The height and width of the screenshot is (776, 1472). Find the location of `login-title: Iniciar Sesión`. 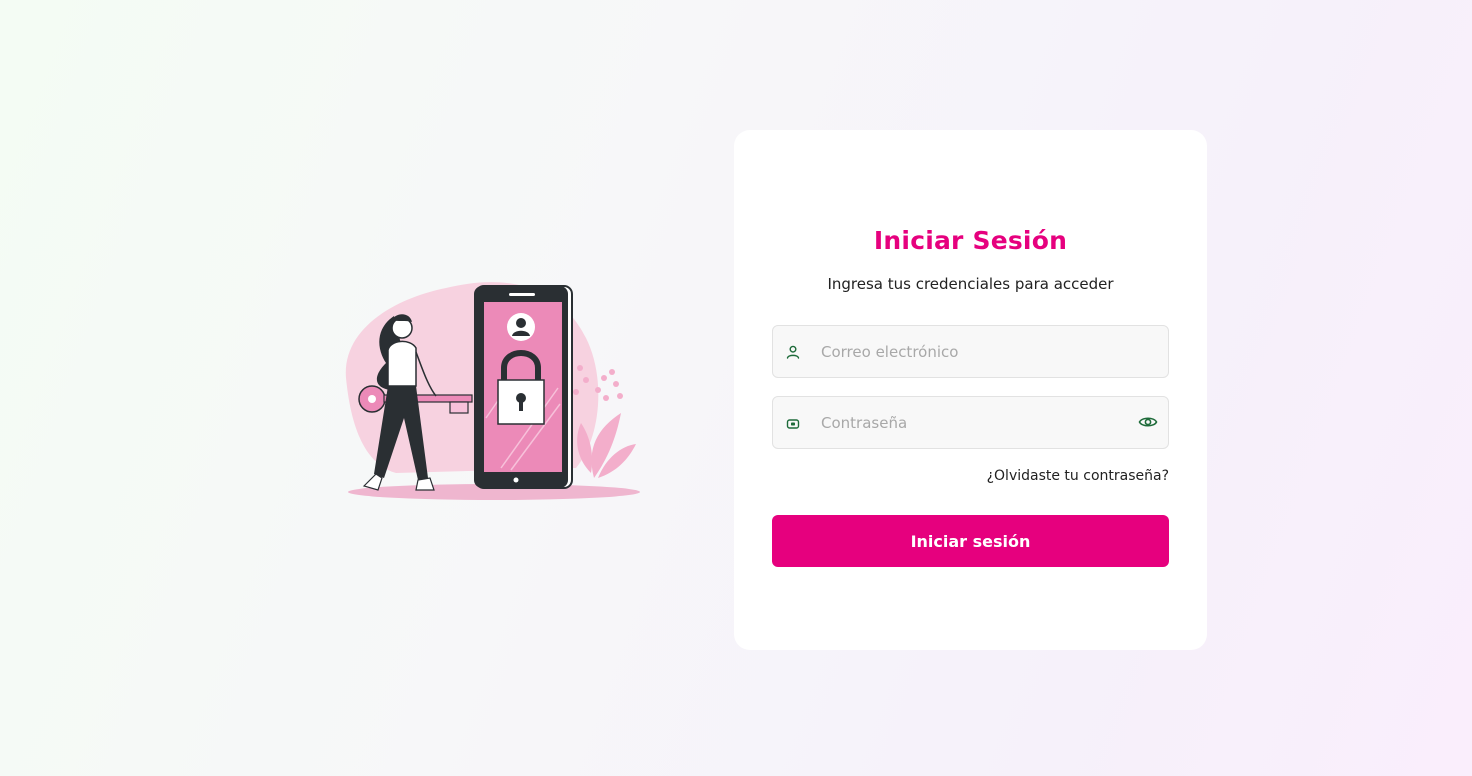

login-title: Iniciar Sesión is located at coordinates (970, 240).